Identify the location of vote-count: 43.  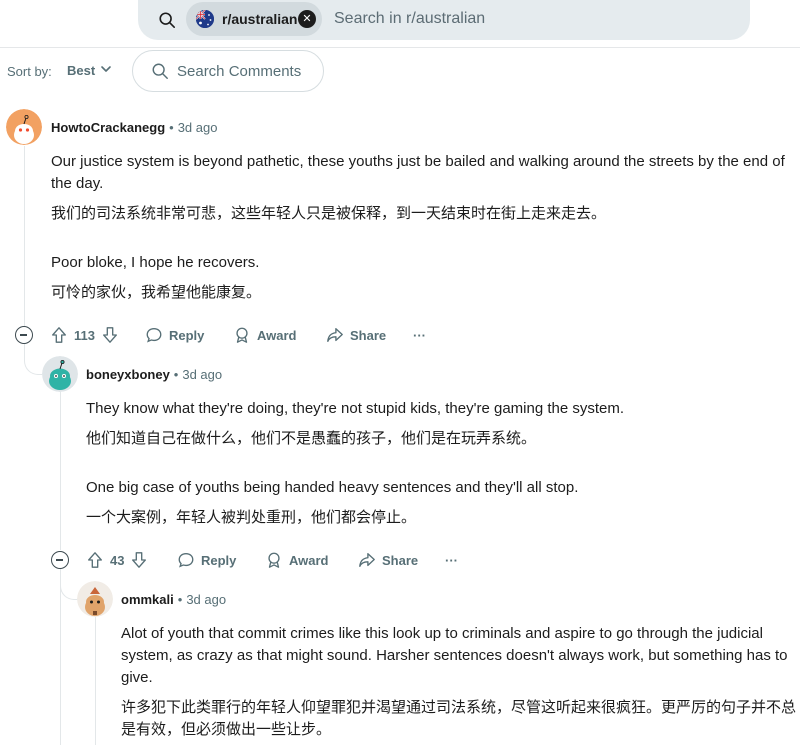
(117, 560).